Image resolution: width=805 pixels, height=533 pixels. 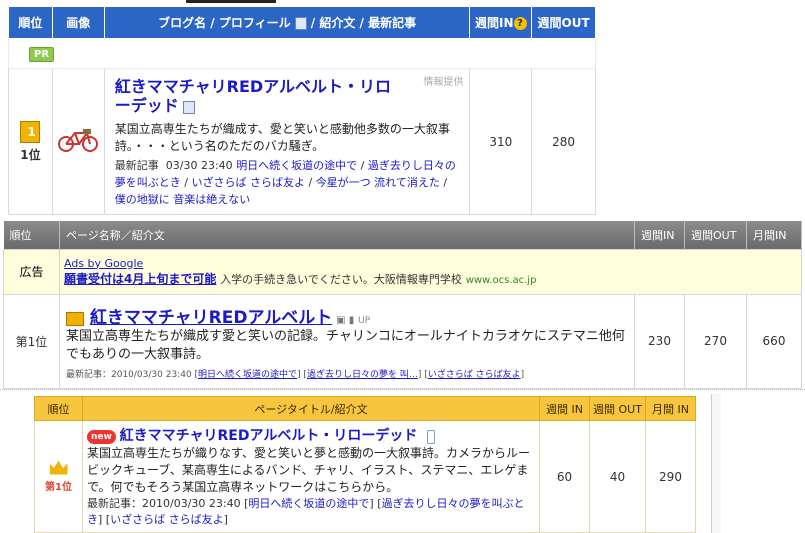 What do you see at coordinates (30, 154) in the screenshot?
I see `rank-label: 1位` at bounding box center [30, 154].